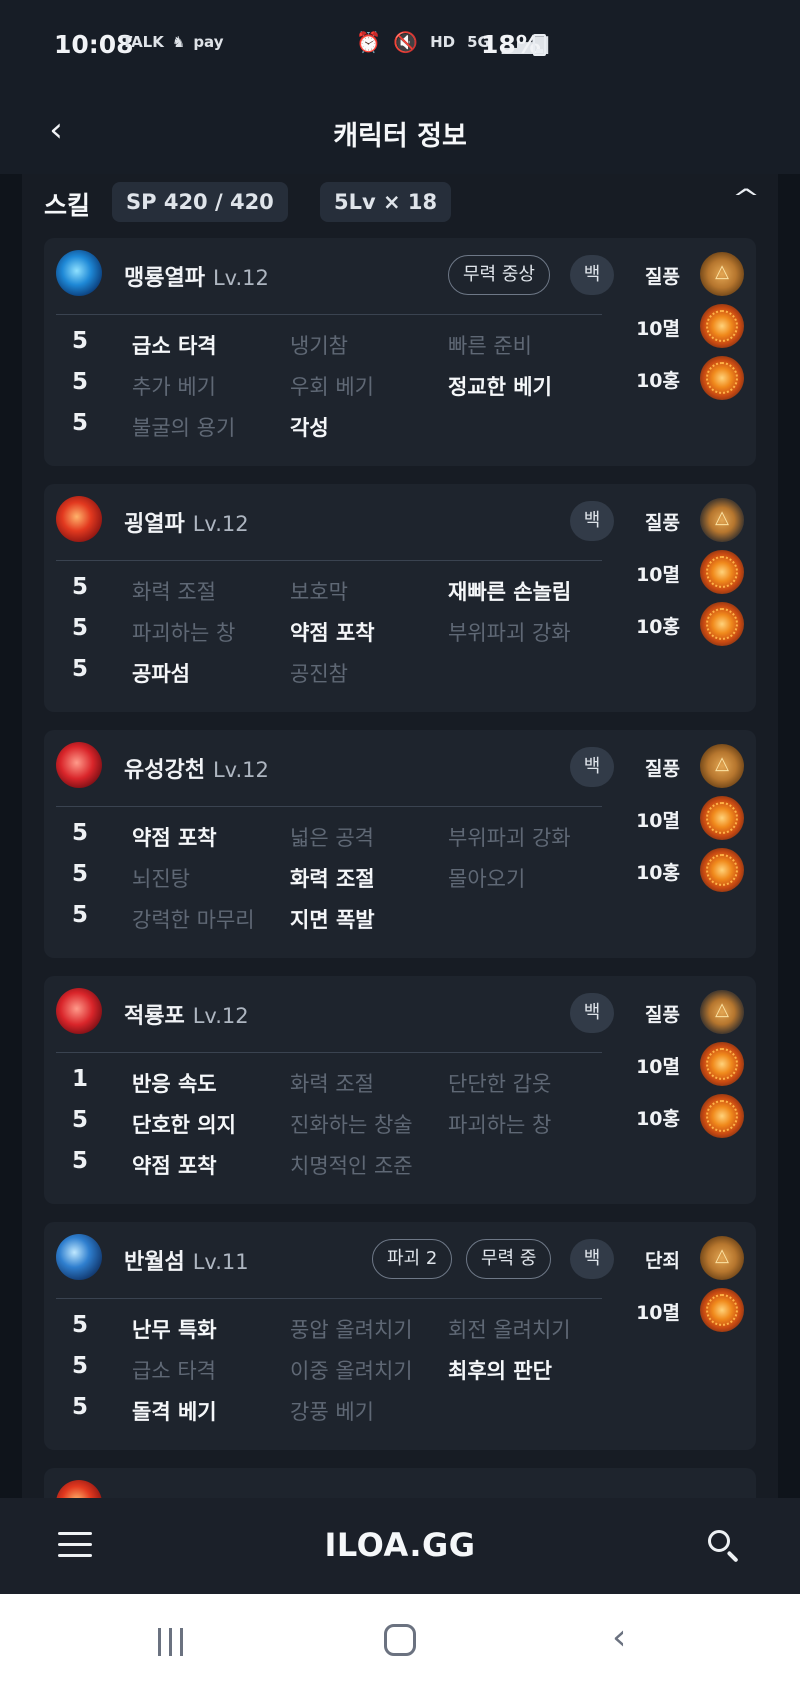 This screenshot has width=800, height=1689. Describe the element at coordinates (400, 1483) in the screenshot. I see `skill-card` at that location.